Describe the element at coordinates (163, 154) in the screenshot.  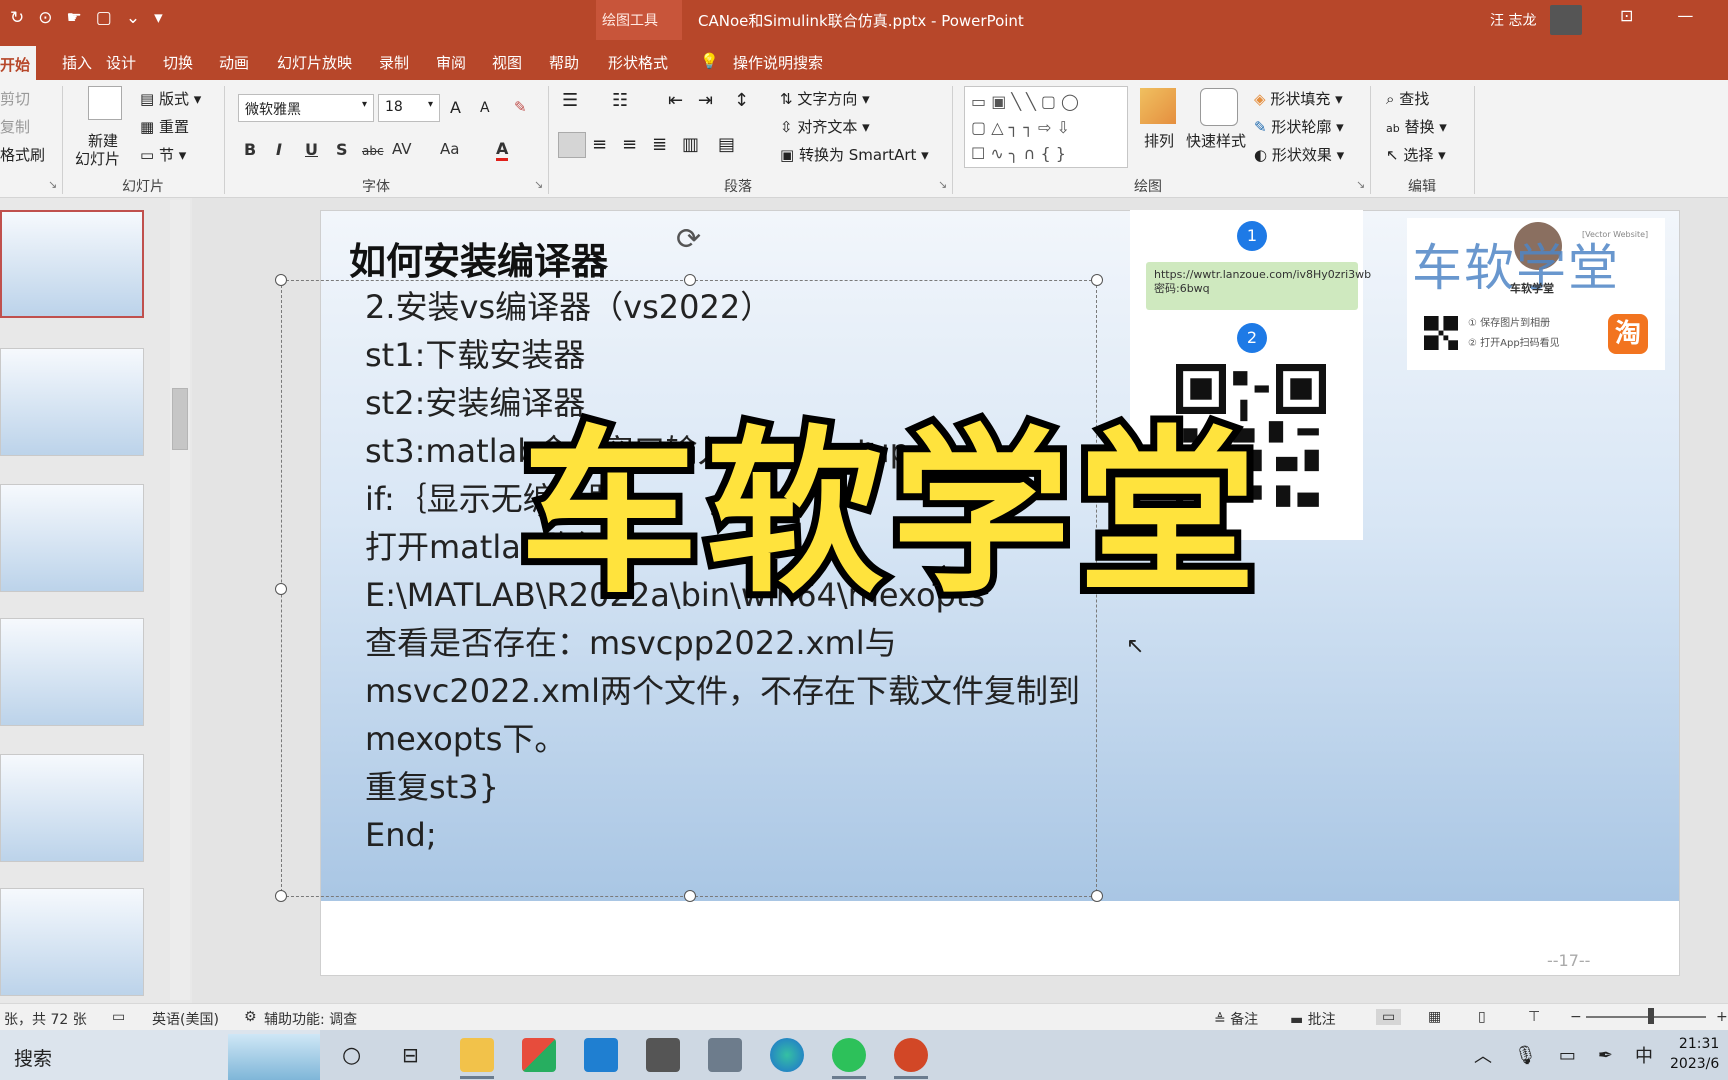
I see `section-button: ▭ 节 ▾` at that location.